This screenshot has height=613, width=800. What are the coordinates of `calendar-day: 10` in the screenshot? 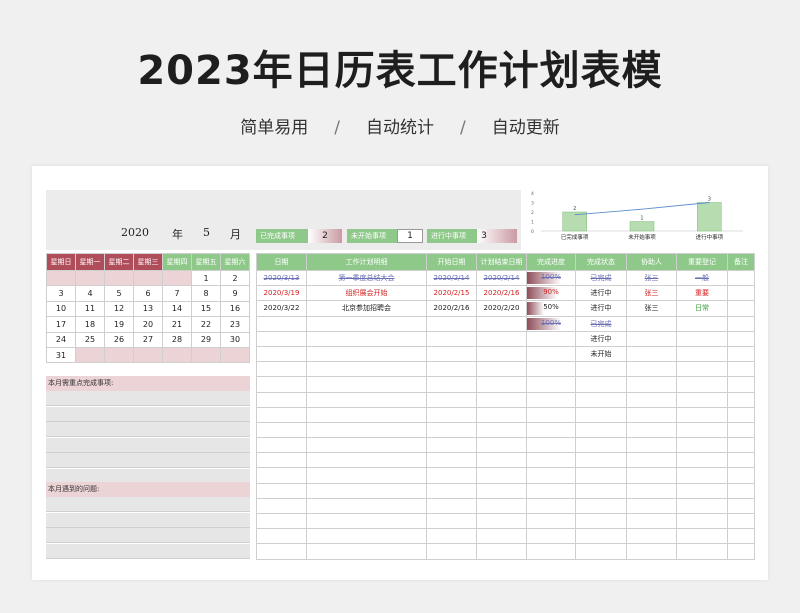 It's located at (61, 309).